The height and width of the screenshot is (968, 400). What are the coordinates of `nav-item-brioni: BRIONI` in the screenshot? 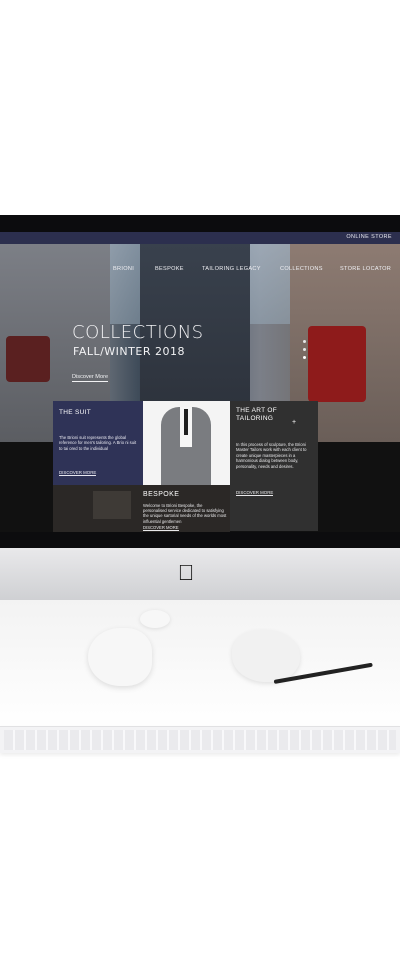 It's located at (123, 269).